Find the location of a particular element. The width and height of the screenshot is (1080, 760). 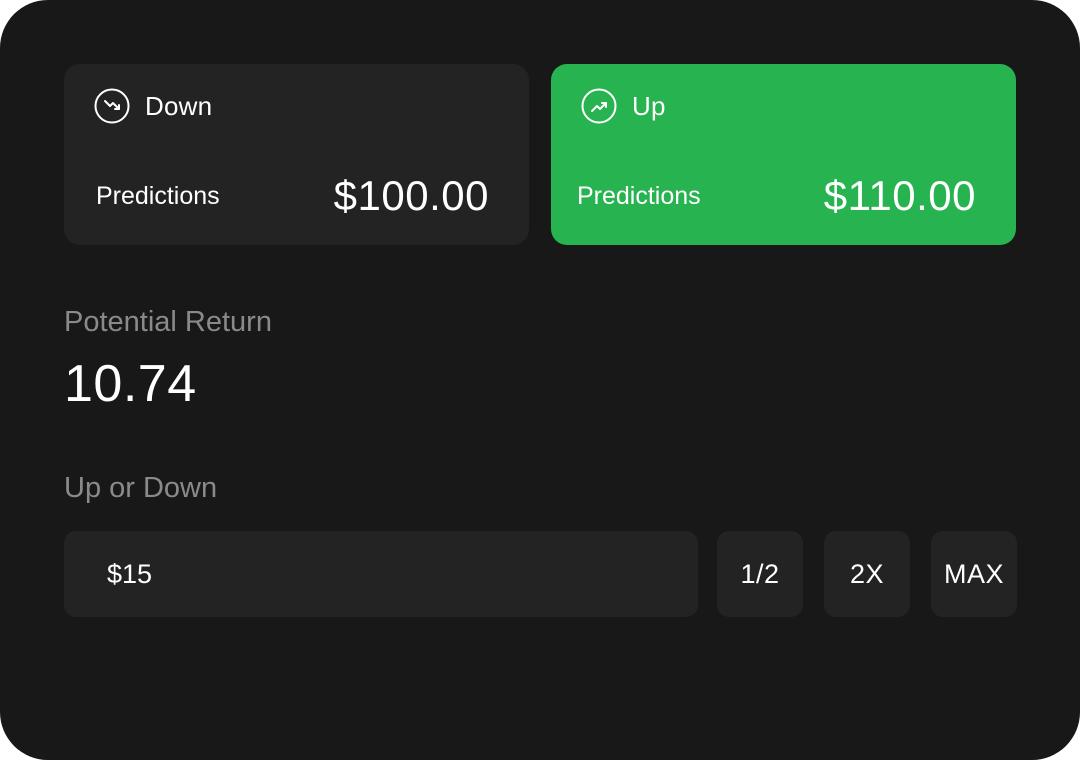

amount-field is located at coordinates (381, 574).